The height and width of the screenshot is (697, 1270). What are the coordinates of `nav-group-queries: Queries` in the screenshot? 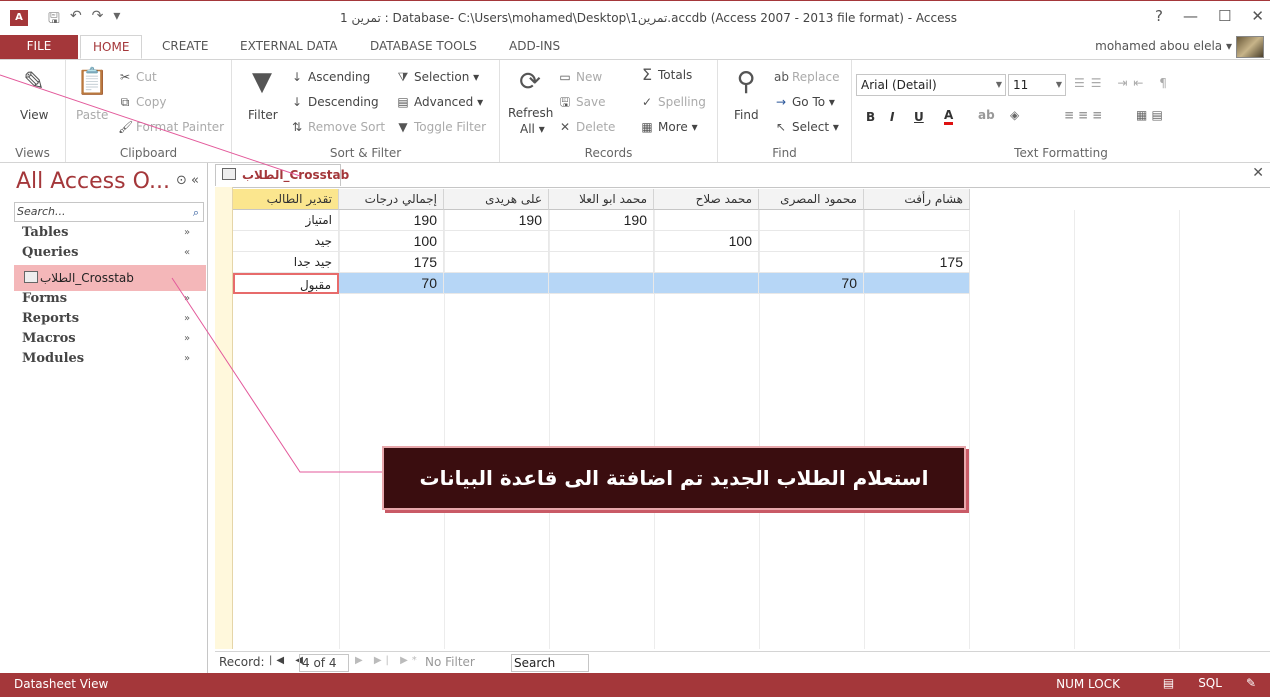 It's located at (50, 252).